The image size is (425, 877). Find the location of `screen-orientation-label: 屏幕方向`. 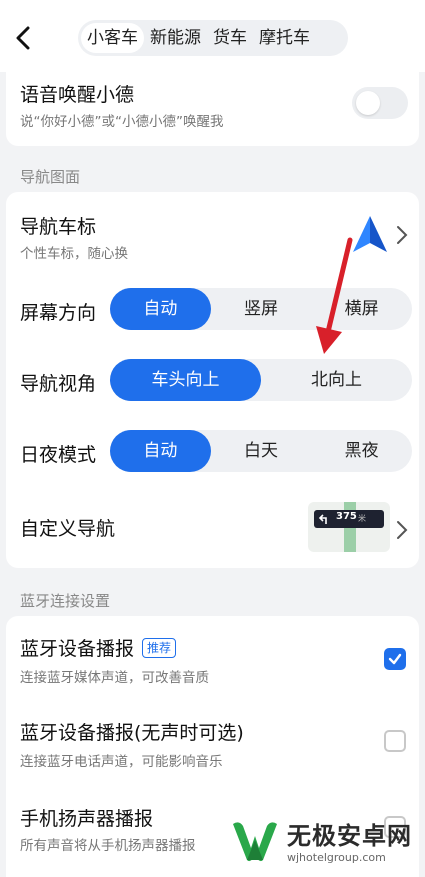

screen-orientation-label: 屏幕方向 is located at coordinates (58, 313).